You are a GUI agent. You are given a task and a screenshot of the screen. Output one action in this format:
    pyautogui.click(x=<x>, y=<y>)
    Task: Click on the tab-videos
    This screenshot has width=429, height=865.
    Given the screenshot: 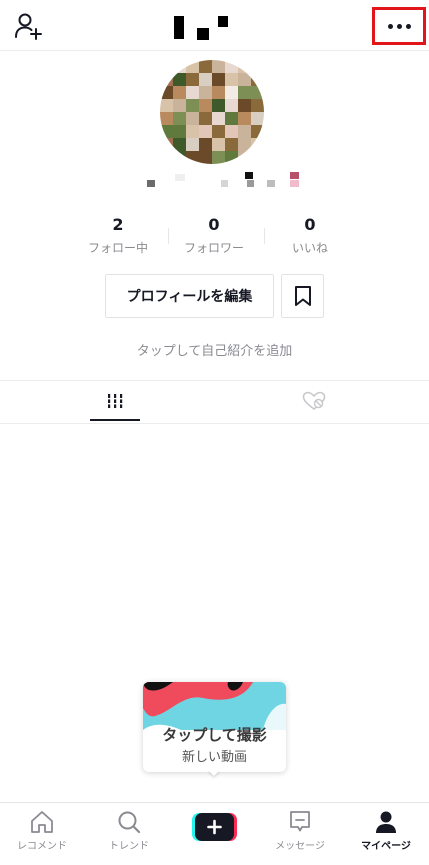 What is the action you would take?
    pyautogui.click(x=115, y=401)
    